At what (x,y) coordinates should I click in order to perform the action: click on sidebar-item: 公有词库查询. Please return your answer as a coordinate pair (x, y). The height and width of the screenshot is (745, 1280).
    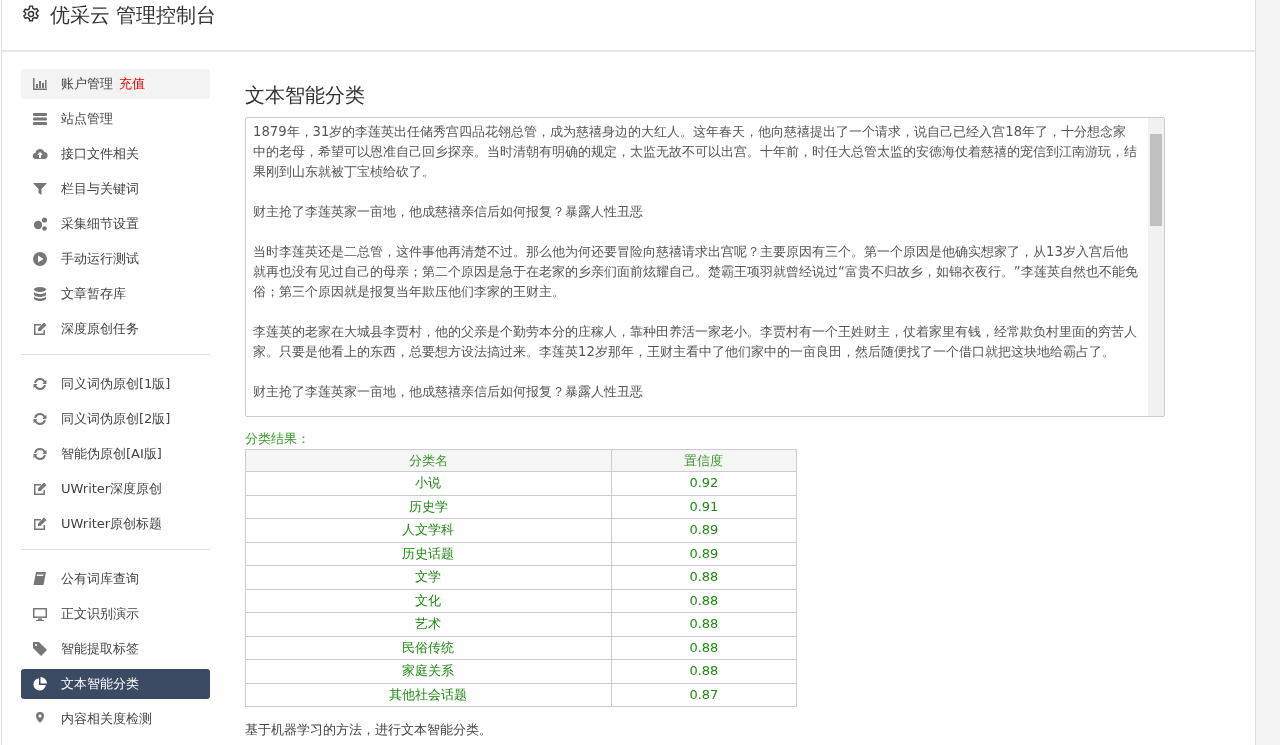
    Looking at the image, I should click on (115, 579).